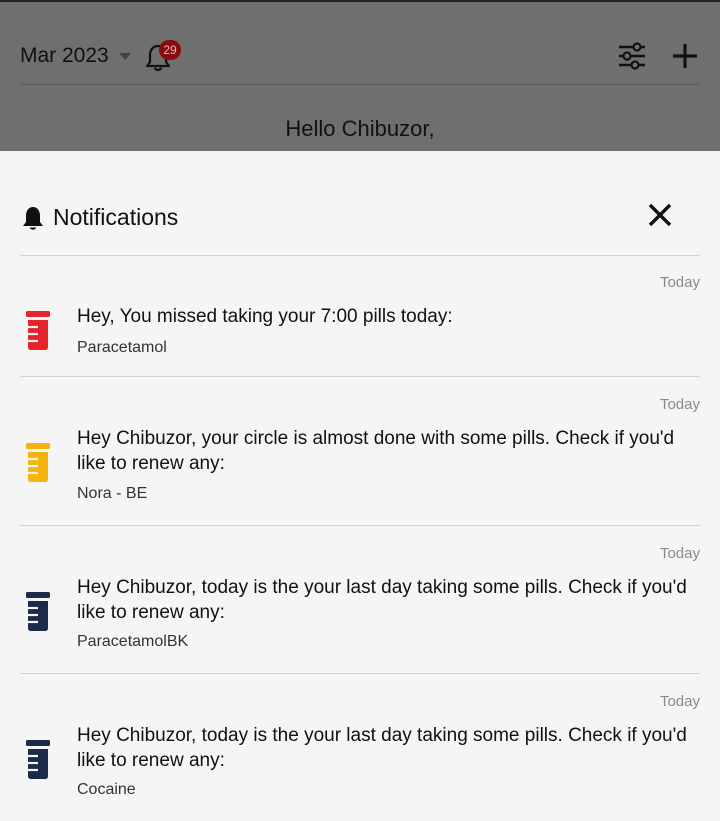 The image size is (720, 821). I want to click on notification-detail: Nora - BE, so click(112, 493).